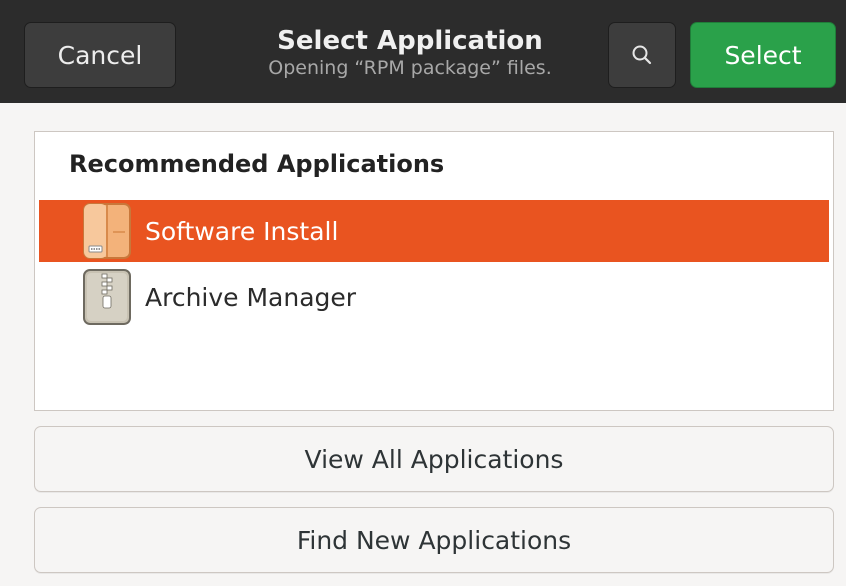 The image size is (846, 586). What do you see at coordinates (257, 164) in the screenshot?
I see `list-heading: Recommended Applications` at bounding box center [257, 164].